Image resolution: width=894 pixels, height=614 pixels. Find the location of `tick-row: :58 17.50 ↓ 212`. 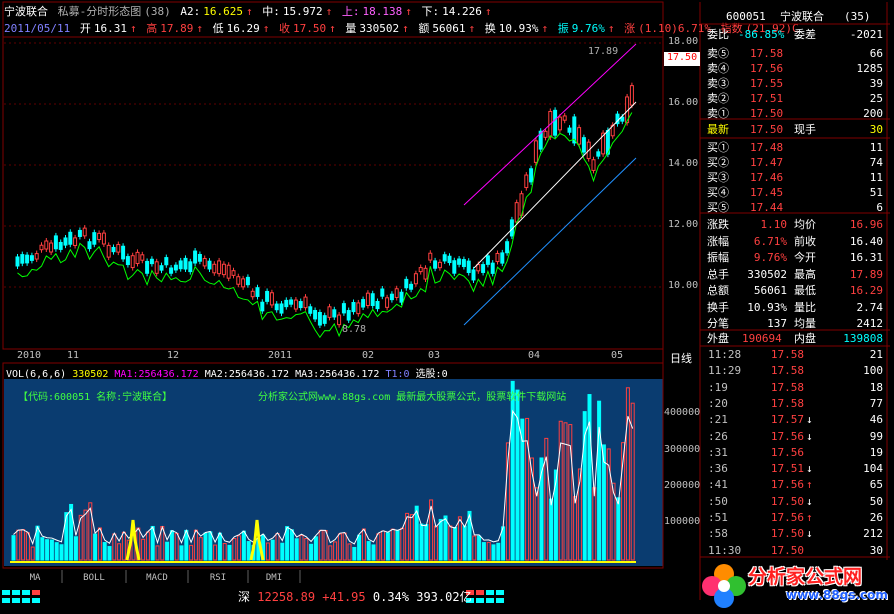

tick-row: :58 17.50 ↓ 212 is located at coordinates (795, 534).